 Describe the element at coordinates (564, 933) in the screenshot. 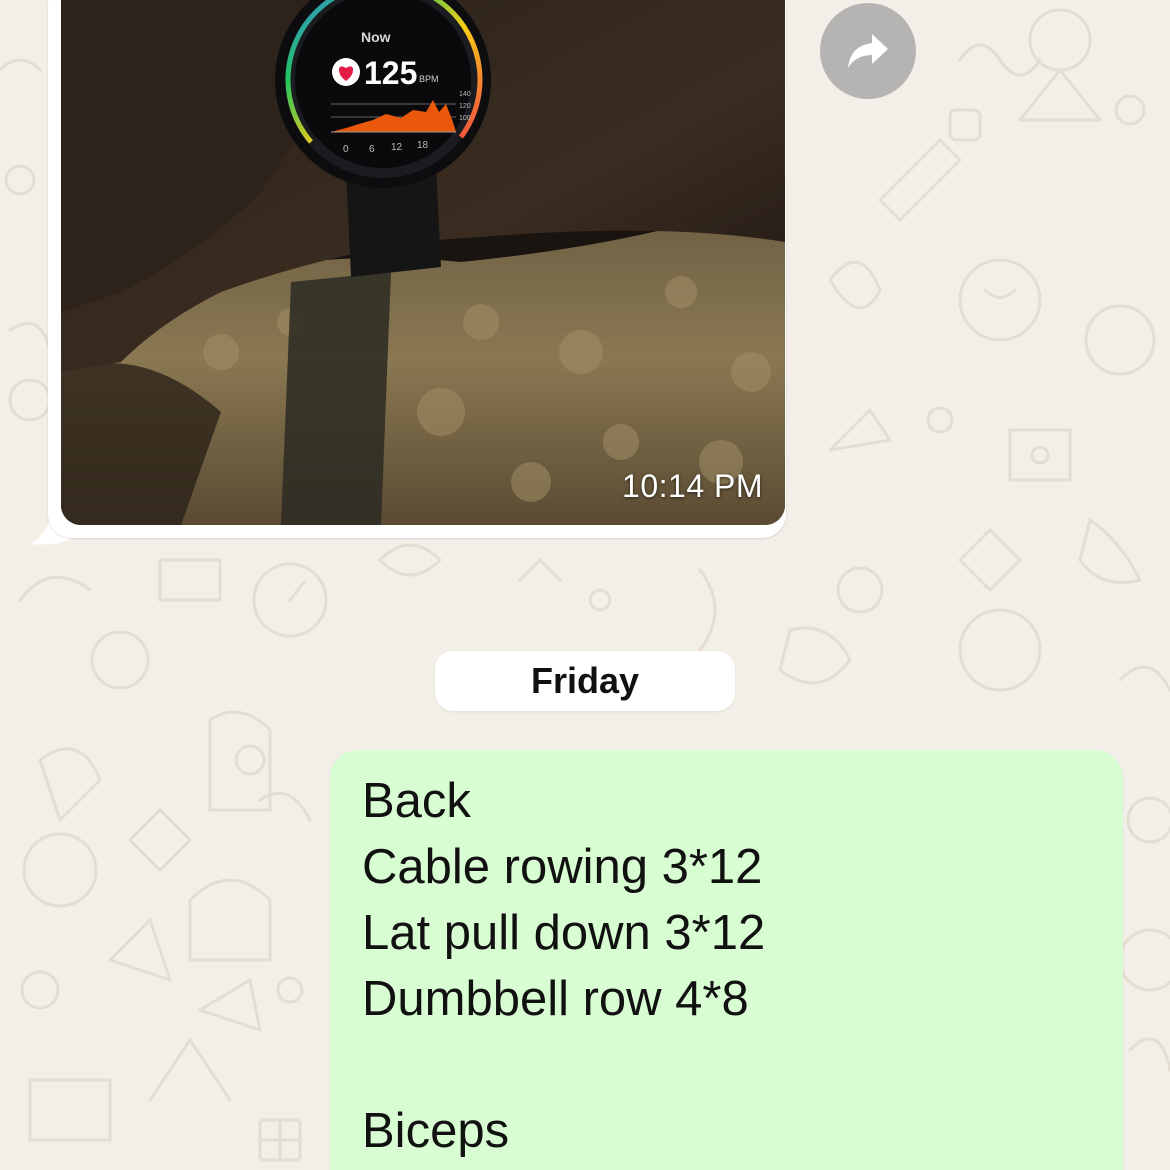

I see `message-line: Lat pull down 3*12` at that location.